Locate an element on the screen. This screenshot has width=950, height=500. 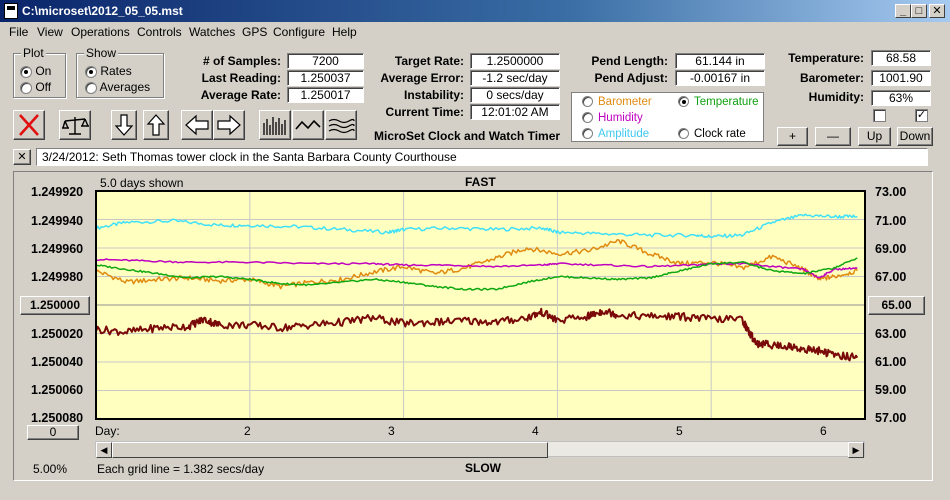
left-tick-label: 1.249960 is located at coordinates (57, 249).